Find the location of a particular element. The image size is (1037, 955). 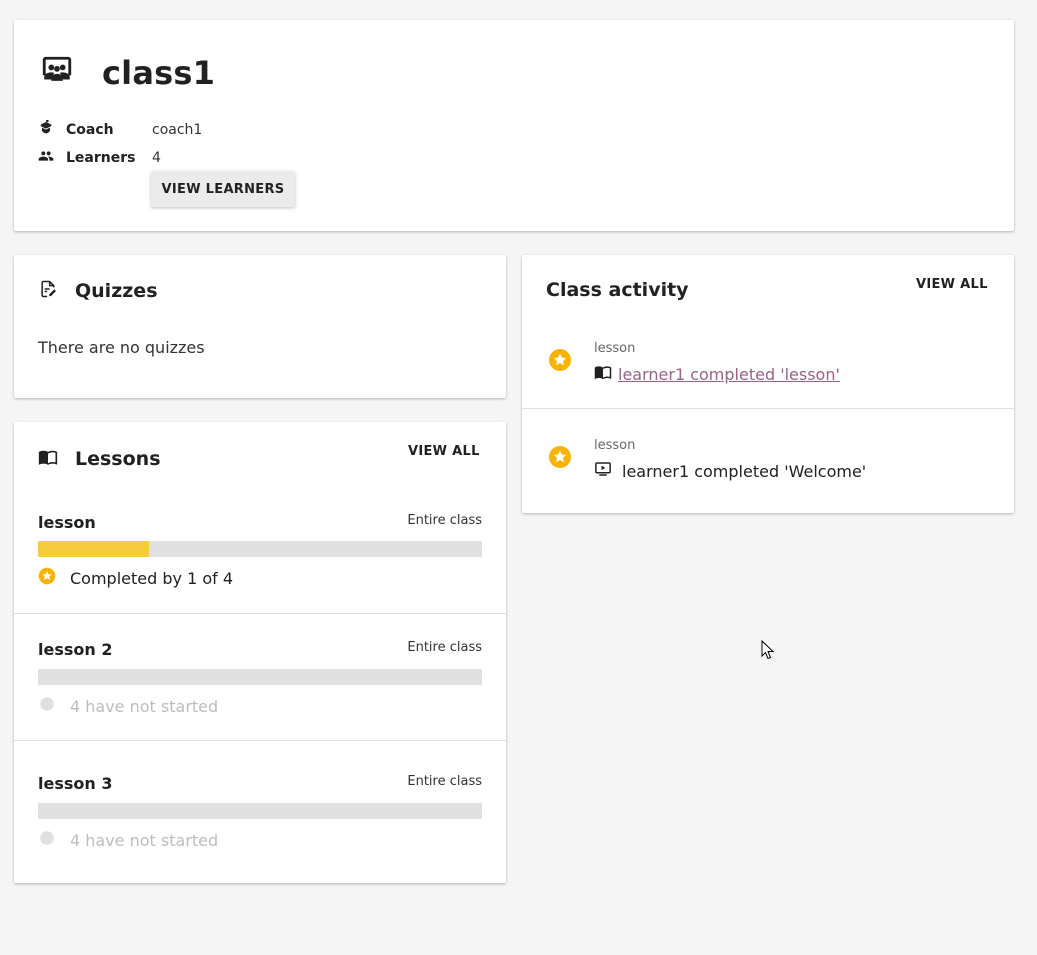

lesson-status-text: Completed by 1 of 4 is located at coordinates (152, 578).